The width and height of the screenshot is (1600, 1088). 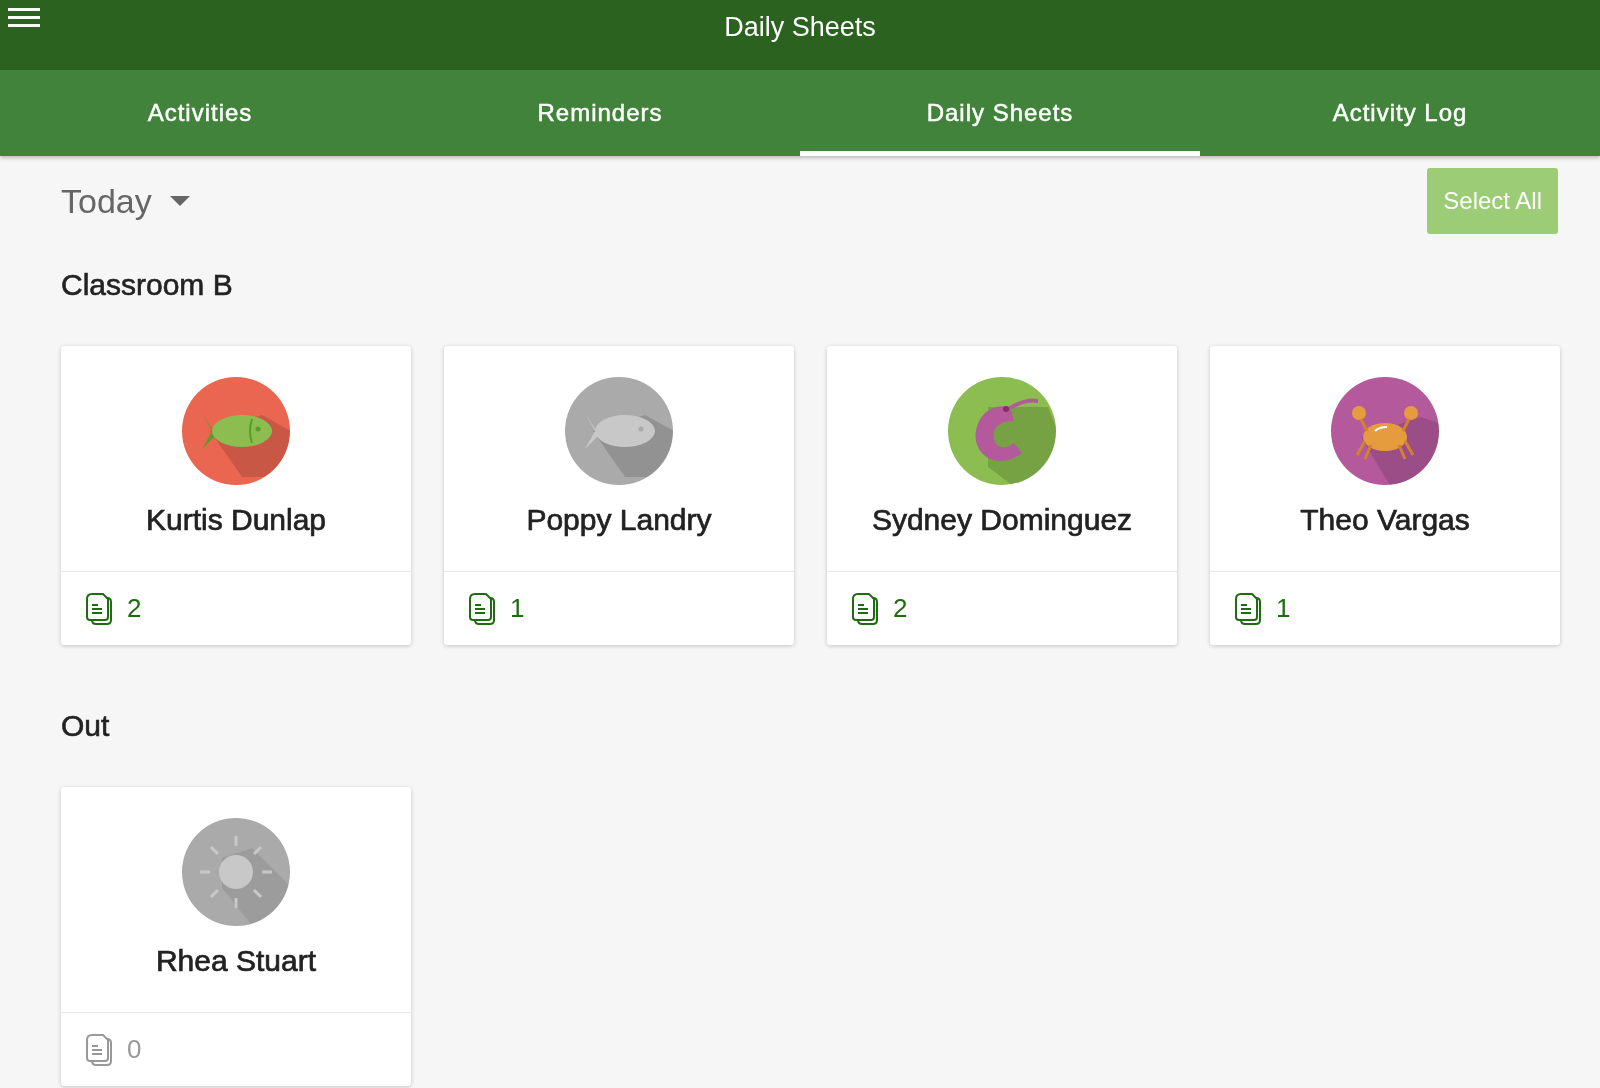 What do you see at coordinates (619, 495) in the screenshot?
I see `student-card: Poppy Landry 1` at bounding box center [619, 495].